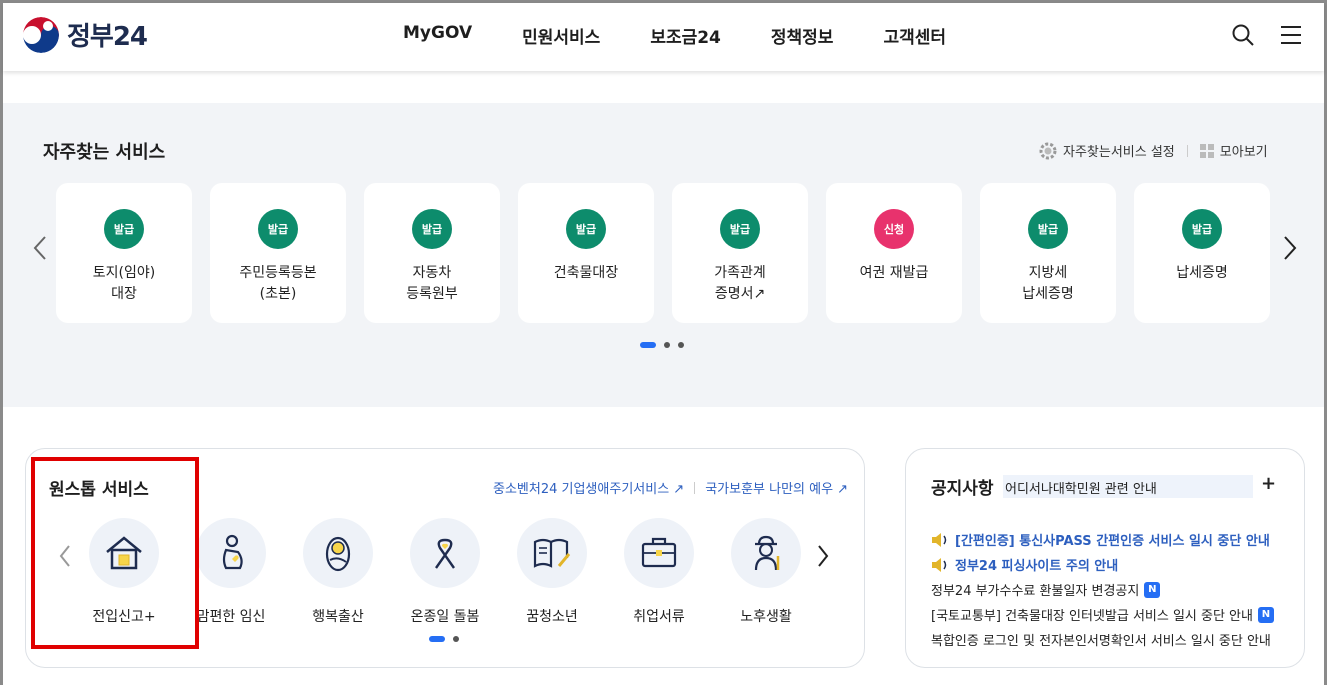 This screenshot has height=685, width=1327. What do you see at coordinates (776, 487) in the screenshot?
I see `veterans-link: 국가보훈부 나만의 예우 ↗` at bounding box center [776, 487].